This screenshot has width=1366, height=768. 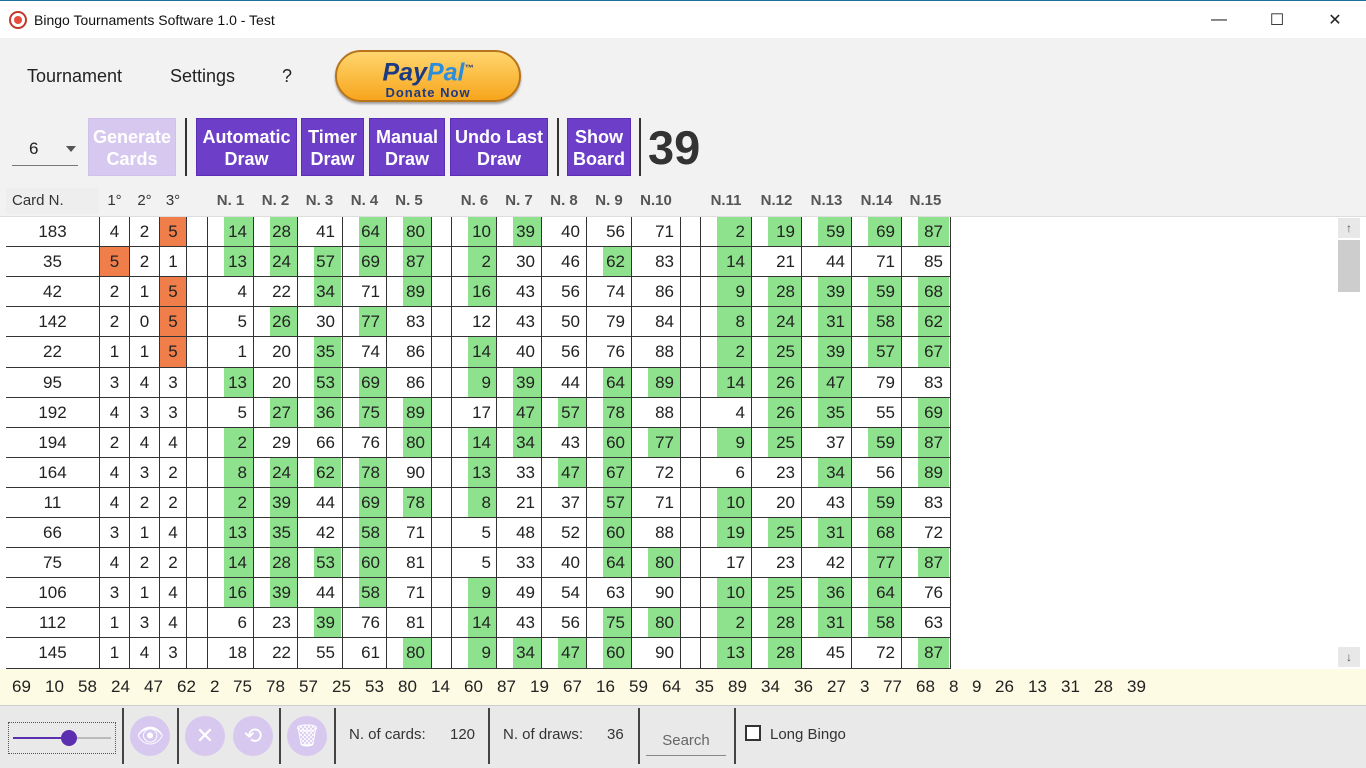 What do you see at coordinates (150, 736) in the screenshot?
I see `eye-icon: 👁` at bounding box center [150, 736].